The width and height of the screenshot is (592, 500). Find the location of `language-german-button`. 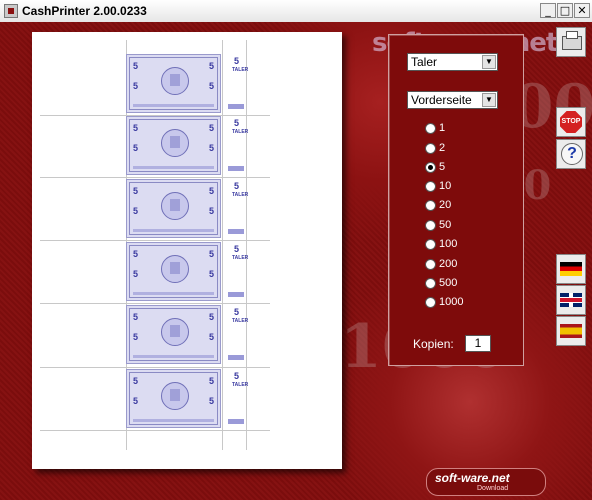

language-german-button is located at coordinates (571, 269).